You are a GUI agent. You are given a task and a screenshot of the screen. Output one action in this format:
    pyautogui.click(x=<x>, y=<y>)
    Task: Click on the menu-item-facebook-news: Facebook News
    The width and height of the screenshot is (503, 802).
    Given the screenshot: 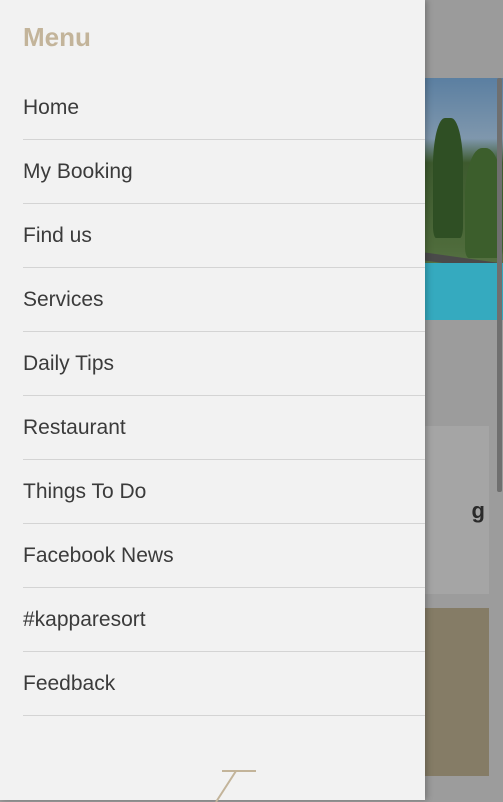 What is the action you would take?
    pyautogui.click(x=224, y=556)
    